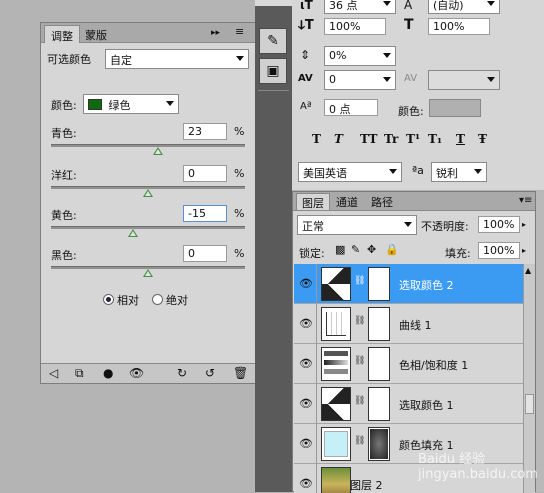 The image size is (544, 493). I want to click on slider-label: 青色:, so click(64, 133).